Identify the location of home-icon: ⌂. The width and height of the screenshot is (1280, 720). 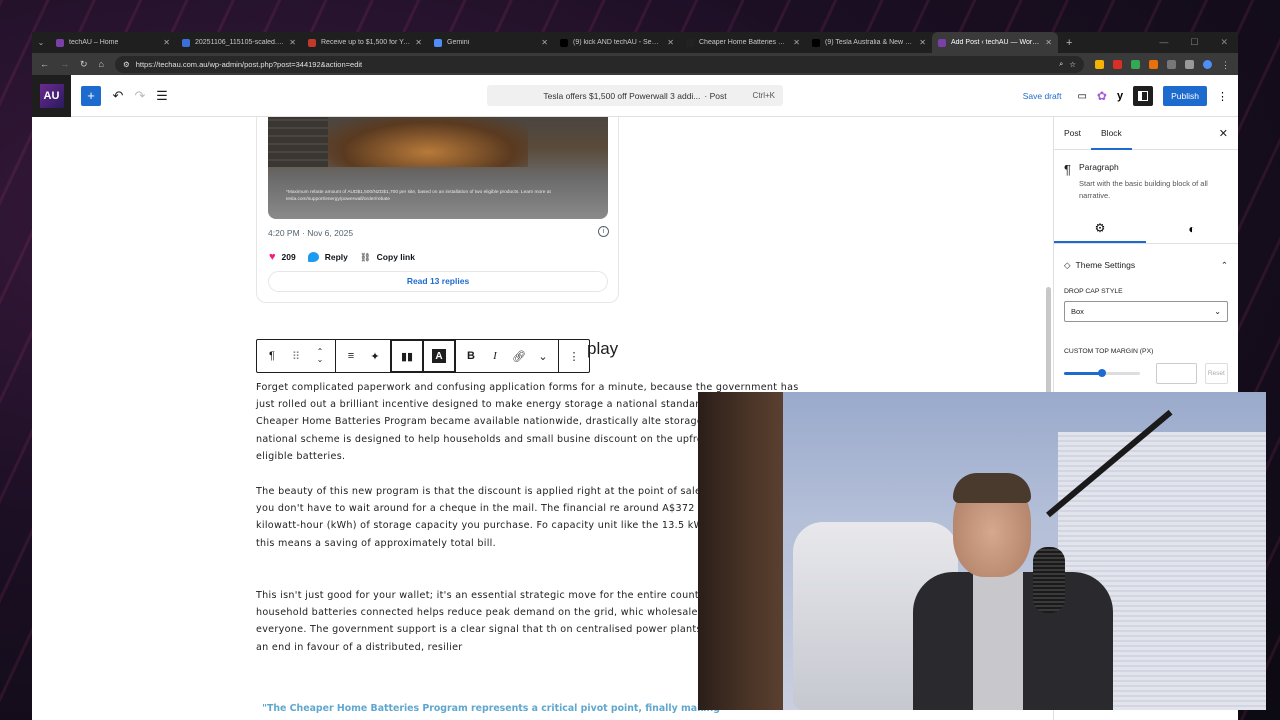
(101, 64).